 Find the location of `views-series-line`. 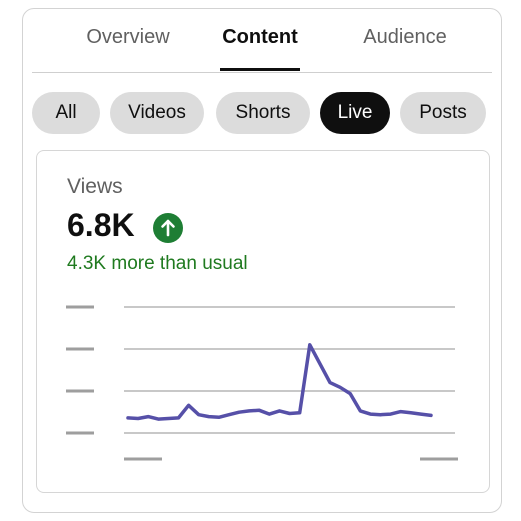

views-series-line is located at coordinates (279, 382).